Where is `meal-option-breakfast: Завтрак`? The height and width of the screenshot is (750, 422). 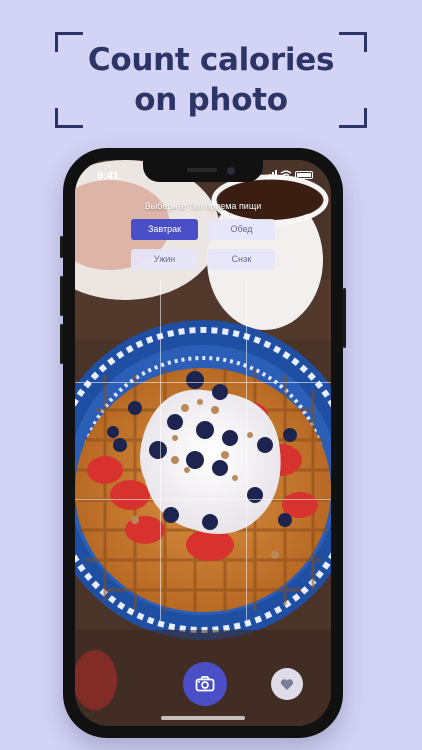
meal-option-breakfast: Завтрак is located at coordinates (164, 229).